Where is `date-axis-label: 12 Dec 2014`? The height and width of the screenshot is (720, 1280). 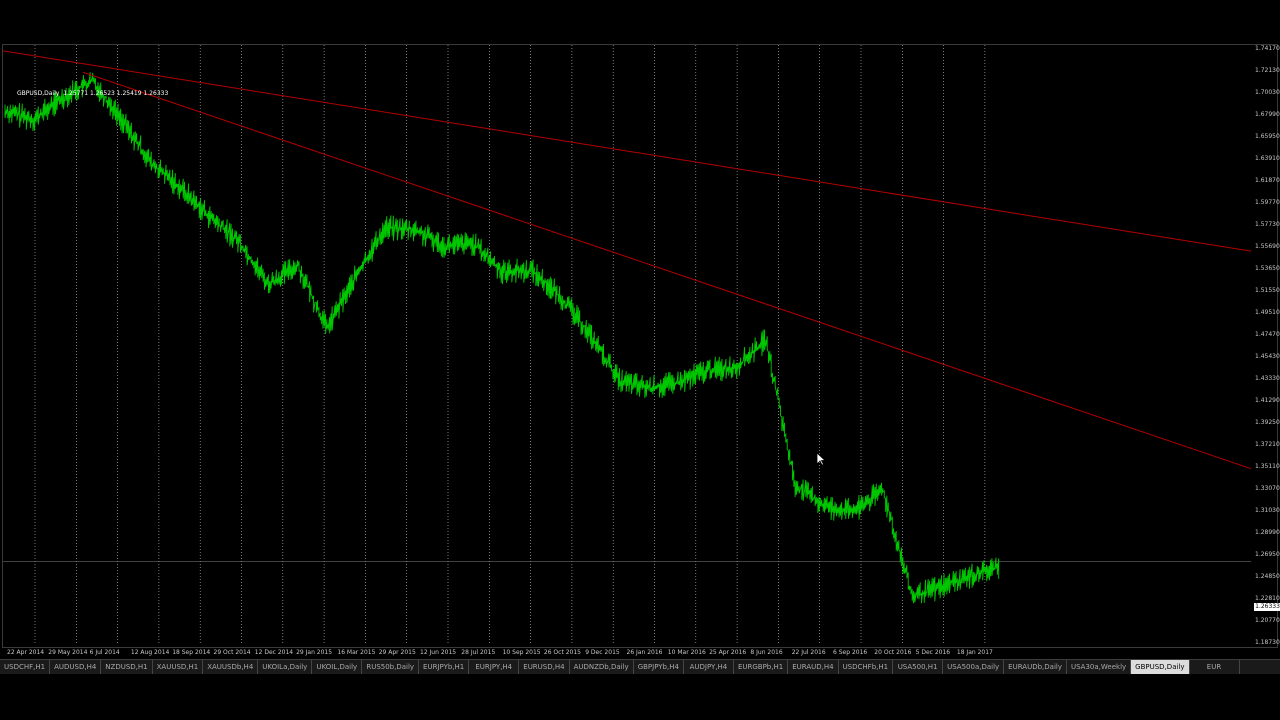 date-axis-label: 12 Dec 2014 is located at coordinates (274, 652).